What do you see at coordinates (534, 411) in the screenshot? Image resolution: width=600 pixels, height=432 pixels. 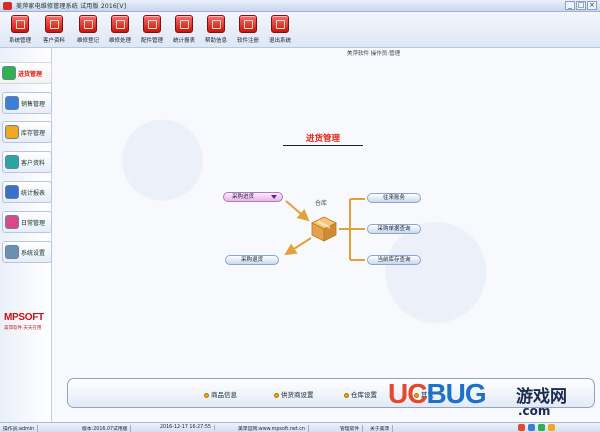 I see `watermark-domain: .com` at bounding box center [534, 411].